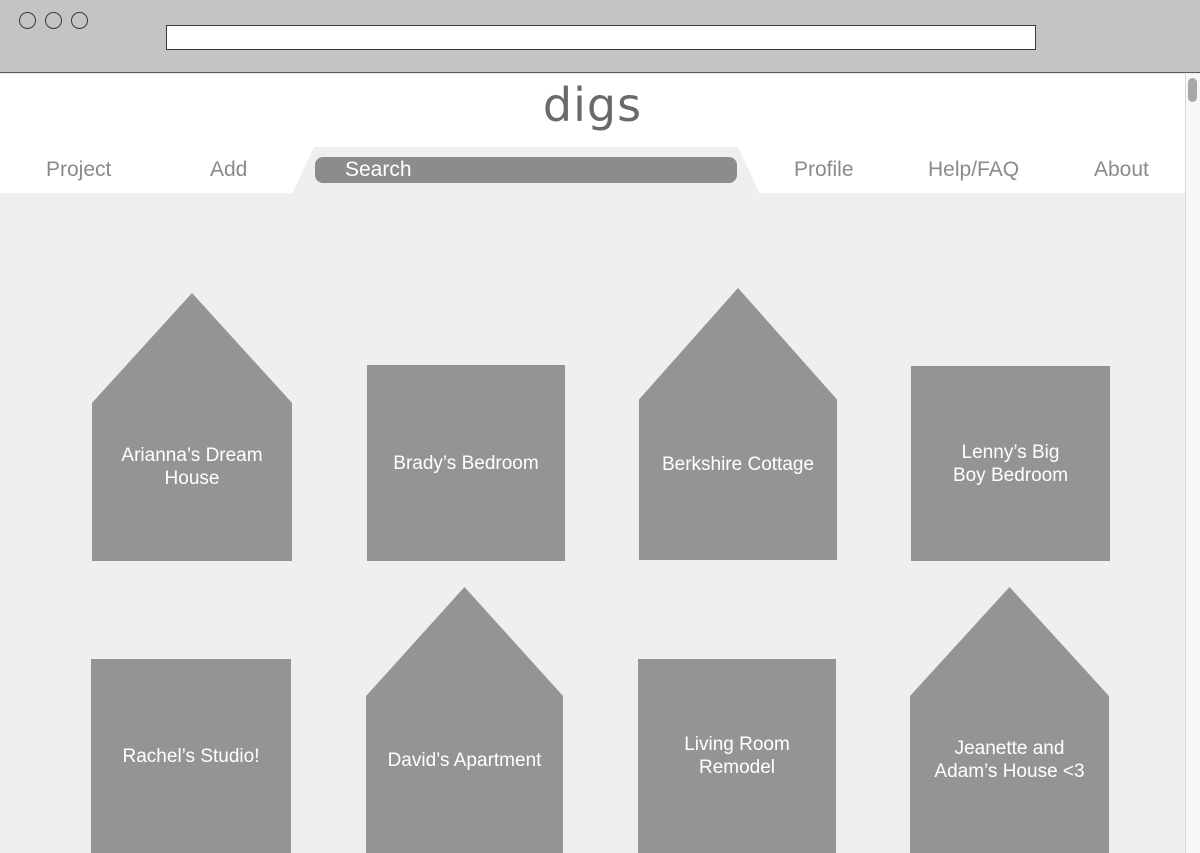 The height and width of the screenshot is (853, 1200). What do you see at coordinates (228, 170) in the screenshot?
I see `nav-add: Add` at bounding box center [228, 170].